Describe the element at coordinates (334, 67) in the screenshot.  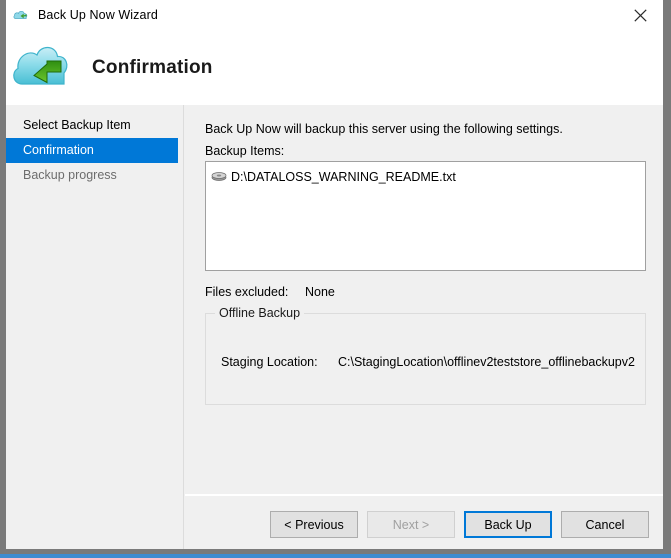
I see `header-banner: Confirmation` at that location.